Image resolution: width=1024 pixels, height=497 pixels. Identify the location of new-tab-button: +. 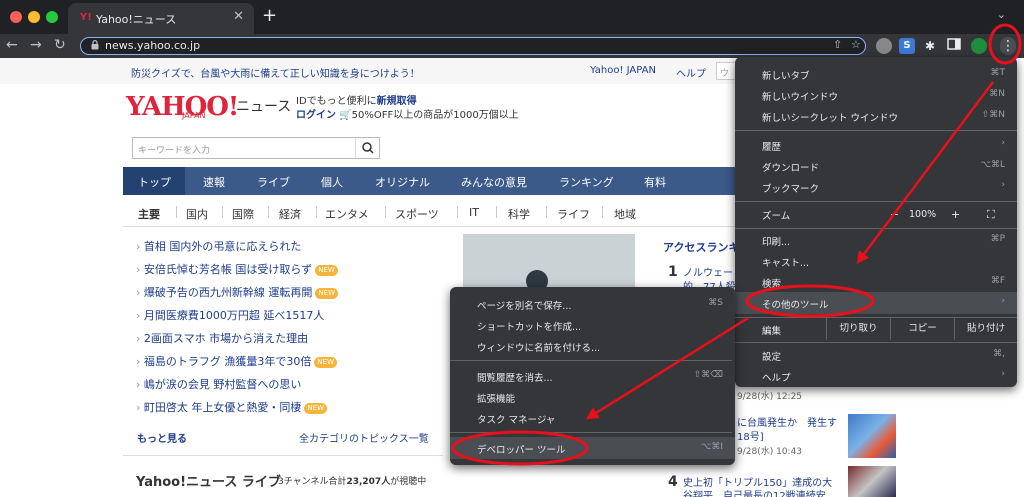
(269, 15).